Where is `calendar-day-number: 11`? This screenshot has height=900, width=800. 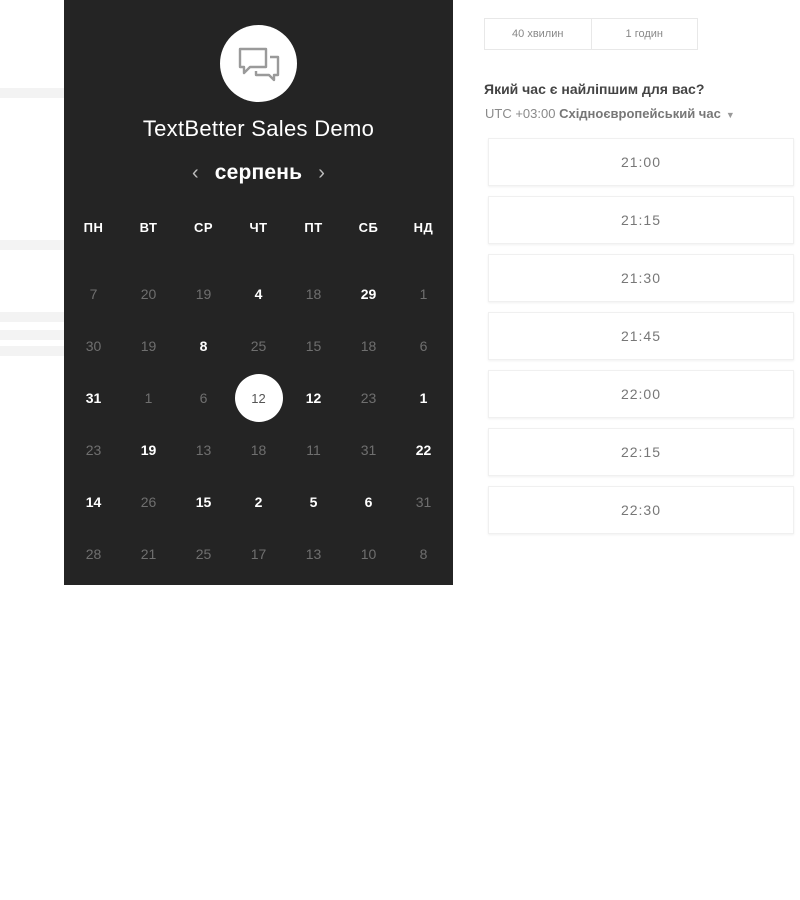
calendar-day-number: 11 is located at coordinates (313, 450).